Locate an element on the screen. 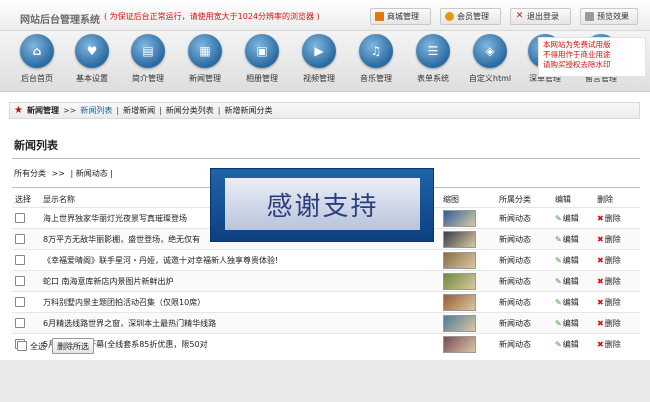 This screenshot has height=402, width=650. member-manage-button: 会员管理 is located at coordinates (470, 16).